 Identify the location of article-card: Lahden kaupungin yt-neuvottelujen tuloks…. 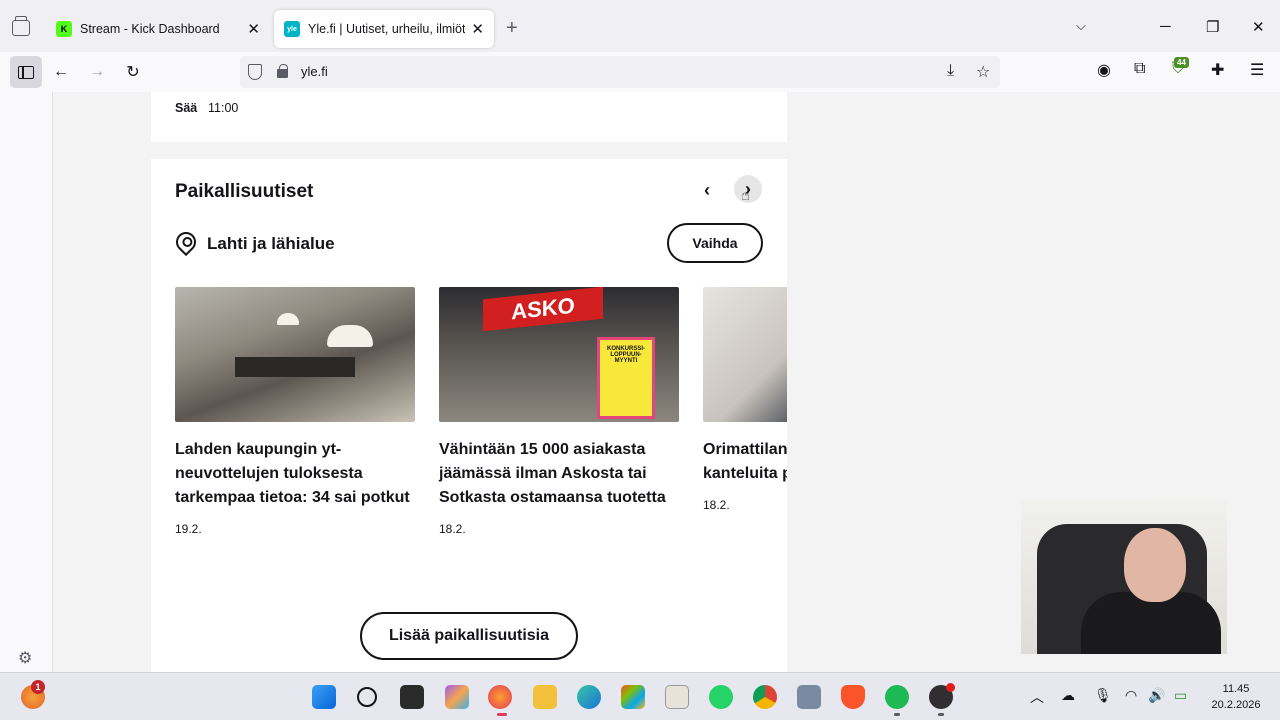
(295, 411).